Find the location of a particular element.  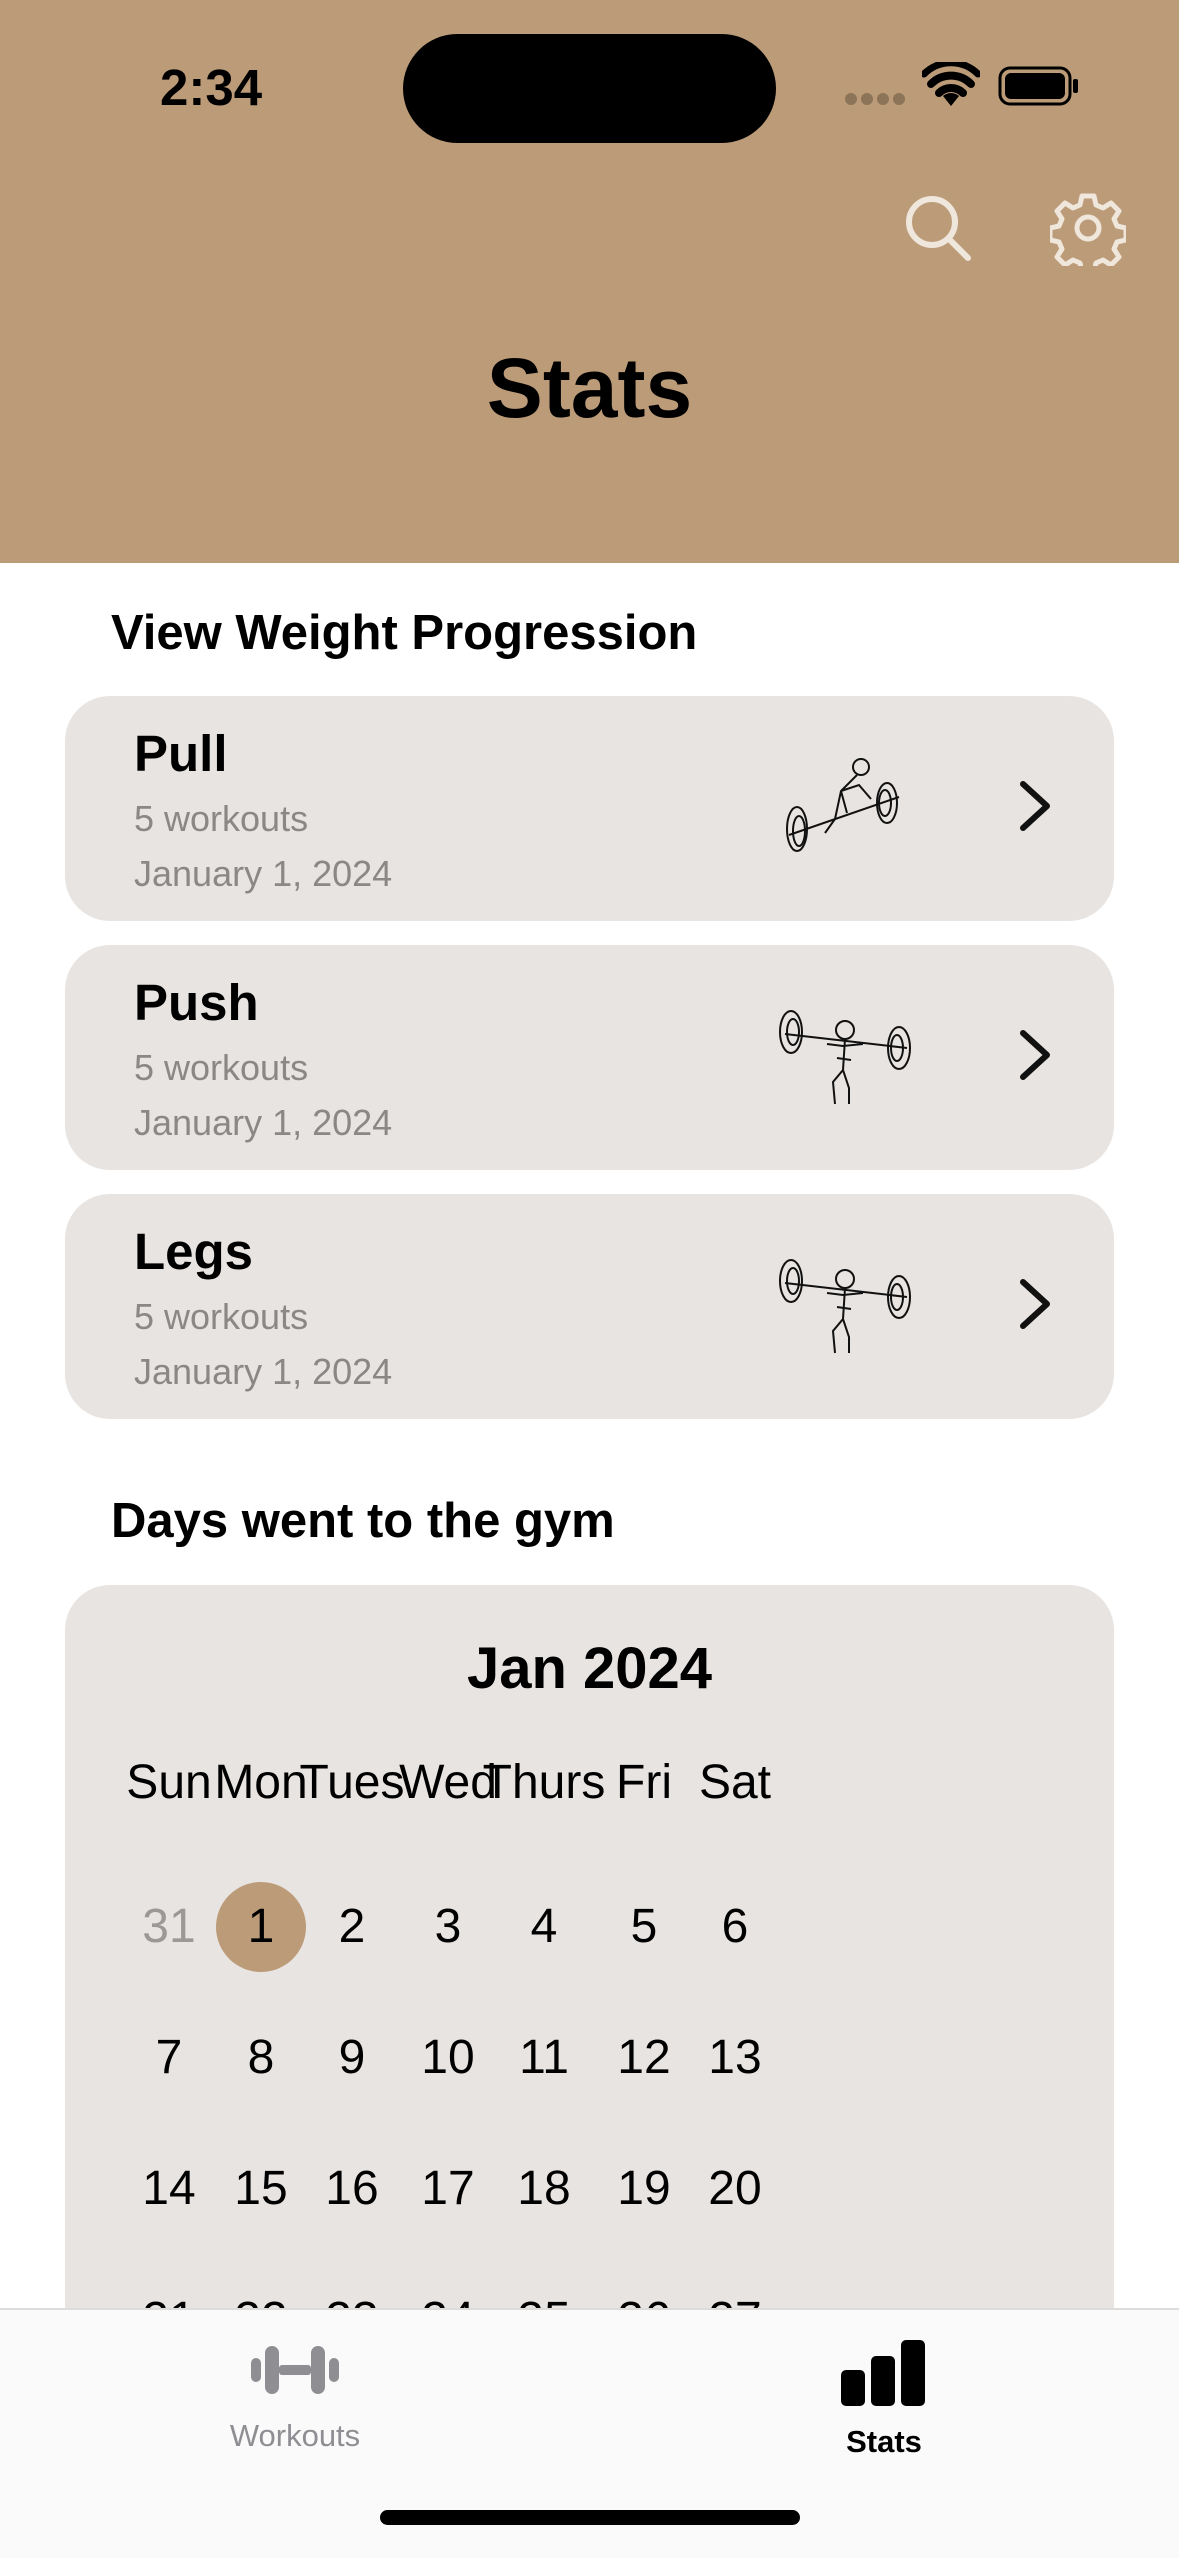

home-indicator is located at coordinates (590, 2517).